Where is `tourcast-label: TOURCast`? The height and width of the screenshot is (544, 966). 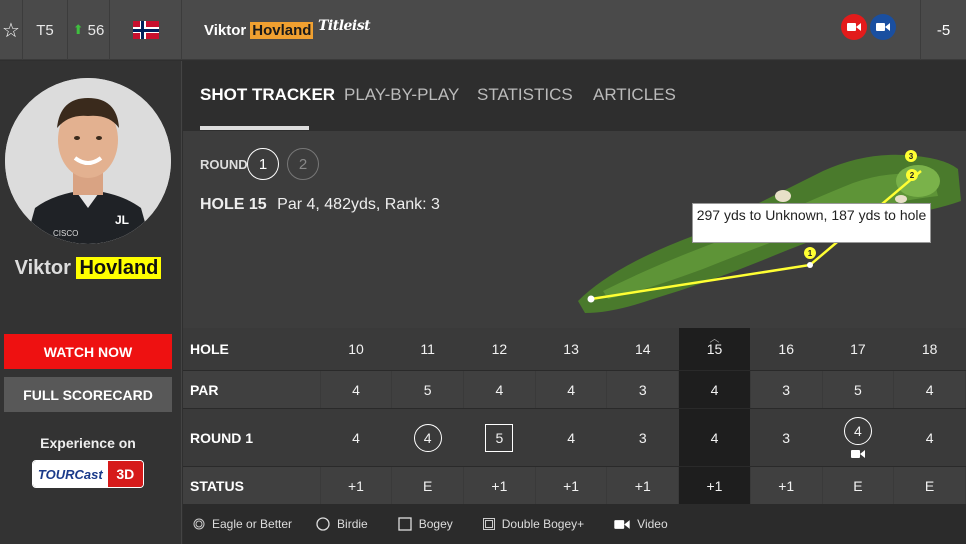
tourcast-label: TOURCast is located at coordinates (70, 474).